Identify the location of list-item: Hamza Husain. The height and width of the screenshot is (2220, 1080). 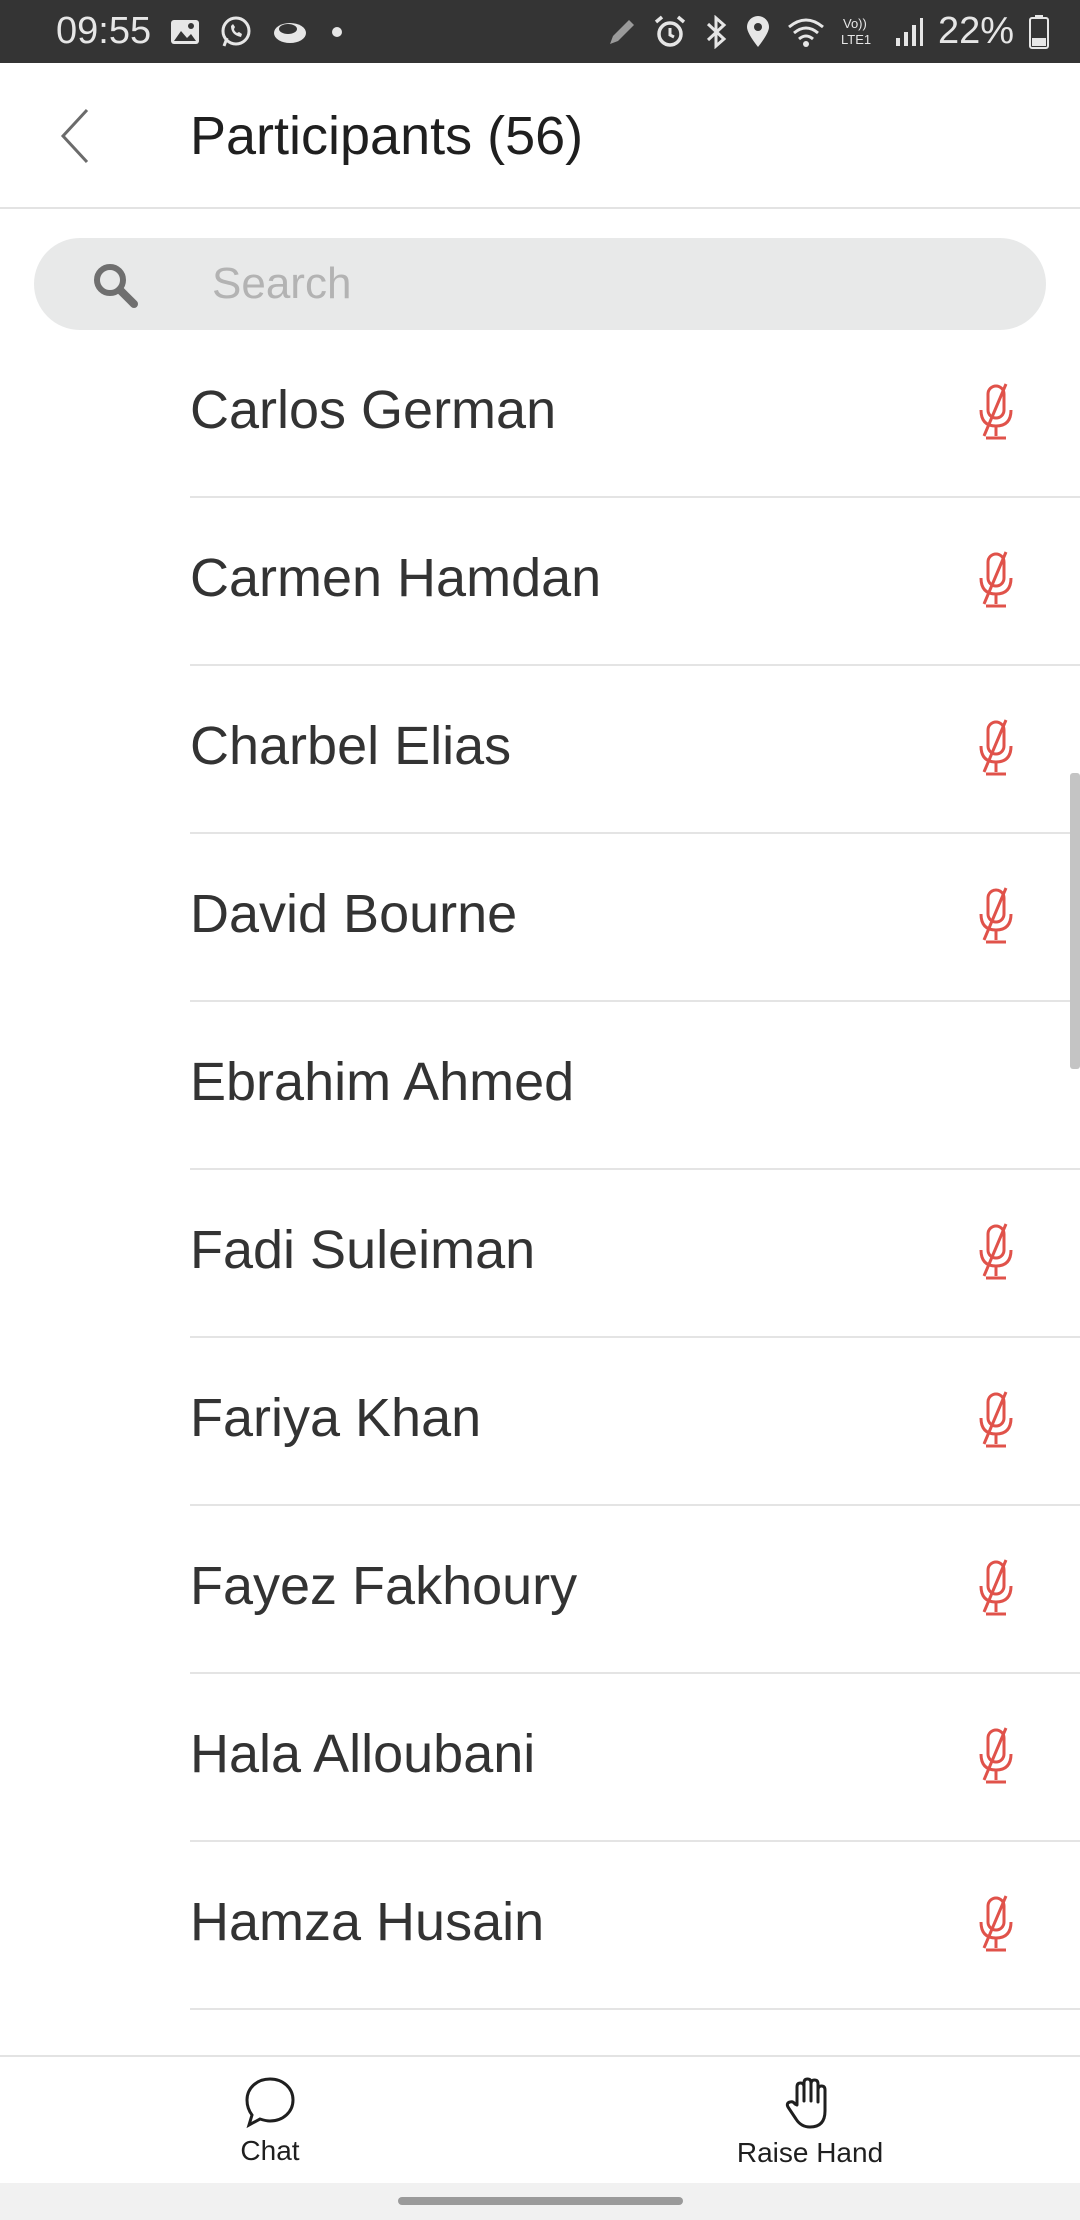
(540, 1926).